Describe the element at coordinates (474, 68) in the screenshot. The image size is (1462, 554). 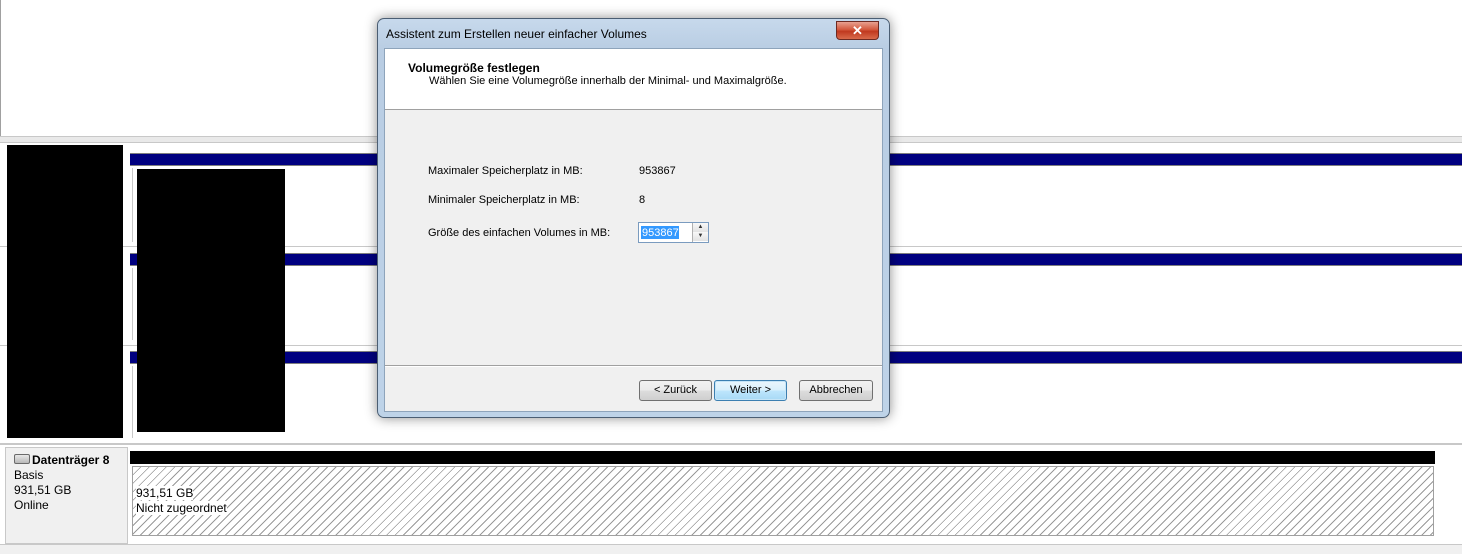
I see `wizard-step-title: Volumegröße festlegen` at that location.